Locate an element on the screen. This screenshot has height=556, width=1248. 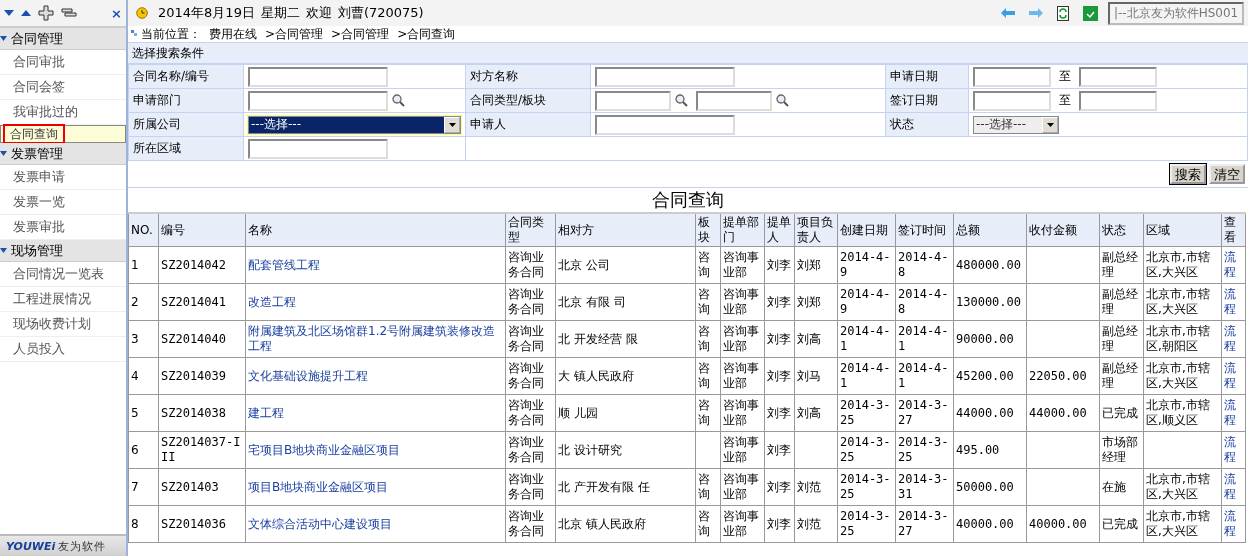
table-cell: 1 is located at coordinates (135, 264).